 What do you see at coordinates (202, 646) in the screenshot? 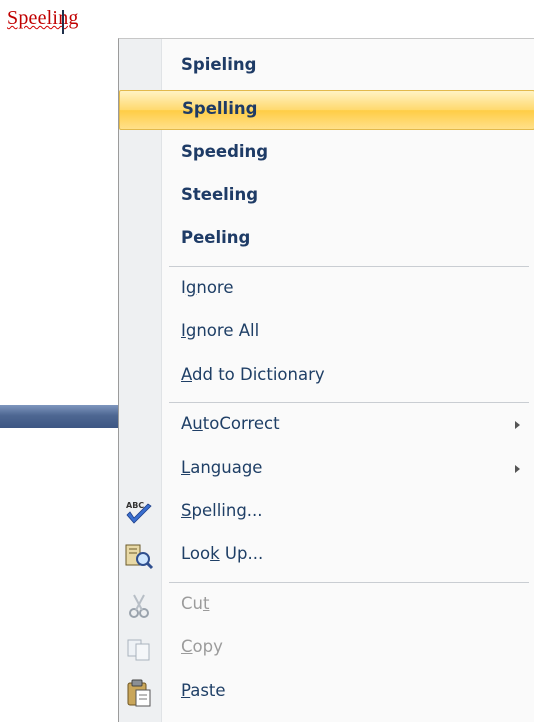
I see `menu-item-label: Copy` at bounding box center [202, 646].